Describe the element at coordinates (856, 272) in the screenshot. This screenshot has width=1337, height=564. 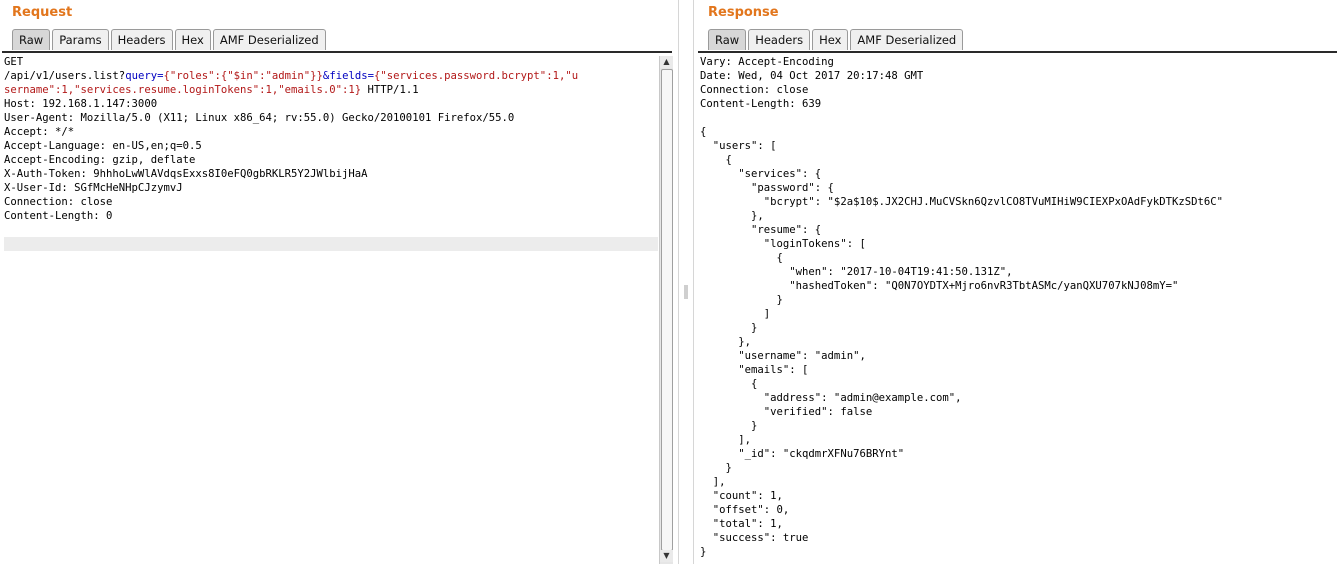
I see `response-line: "when": "2017-10-04T19:41:50.131Z",` at that location.